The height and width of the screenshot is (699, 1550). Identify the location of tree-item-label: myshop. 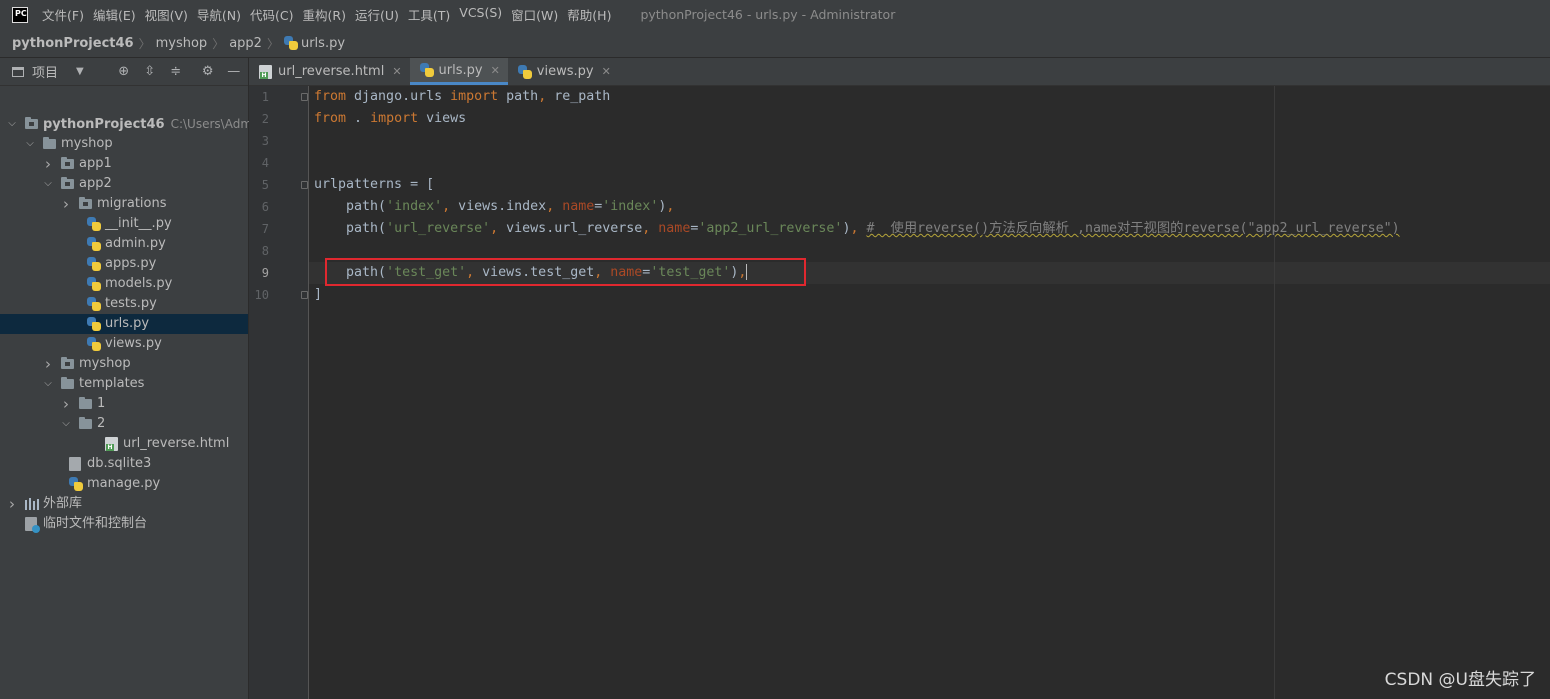
(87, 144).